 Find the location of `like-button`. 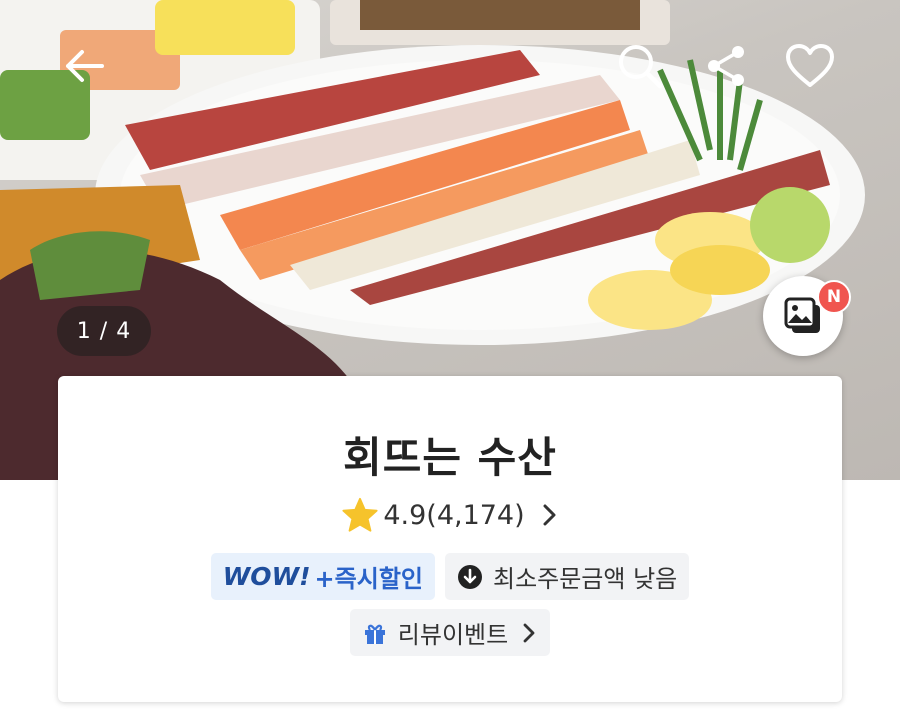

like-button is located at coordinates (810, 66).